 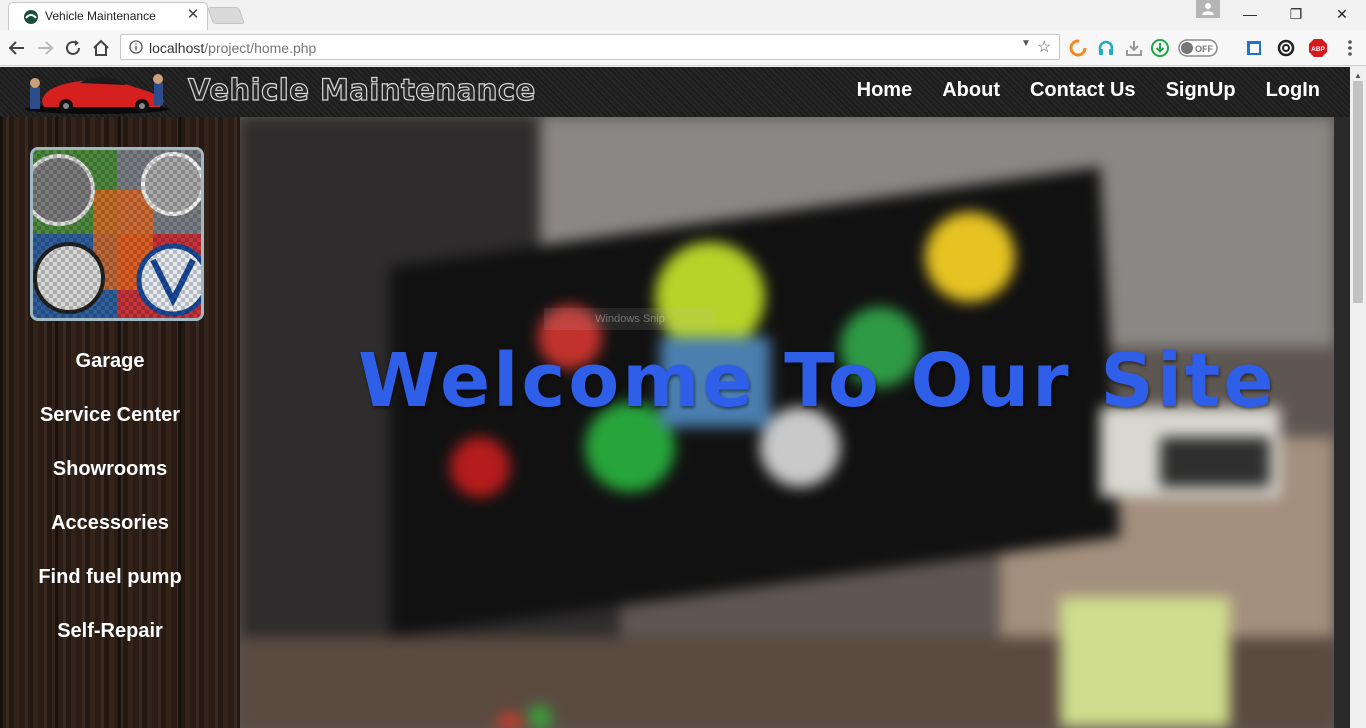 I want to click on scroll-thumb, so click(x=1358, y=192).